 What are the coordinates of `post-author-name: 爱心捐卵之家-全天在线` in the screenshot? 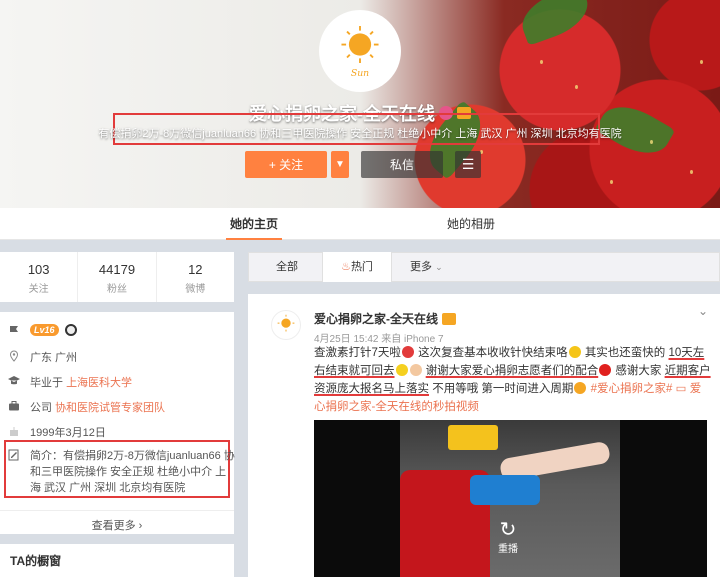 It's located at (376, 319).